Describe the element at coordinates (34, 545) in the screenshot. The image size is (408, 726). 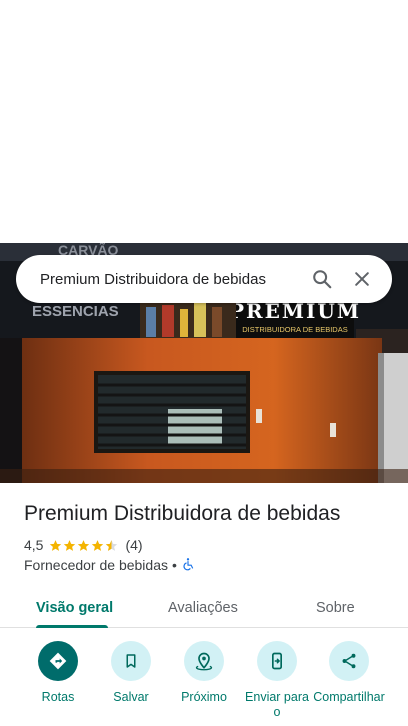
I see `rating-value: 4,5` at that location.